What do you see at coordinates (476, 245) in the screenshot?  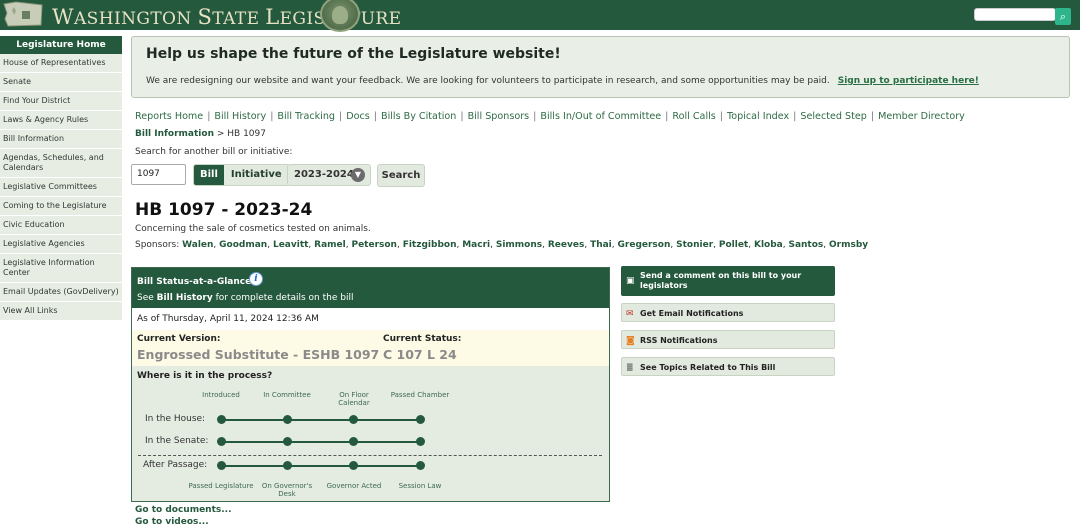 I see `sponsor-link: Macri` at bounding box center [476, 245].